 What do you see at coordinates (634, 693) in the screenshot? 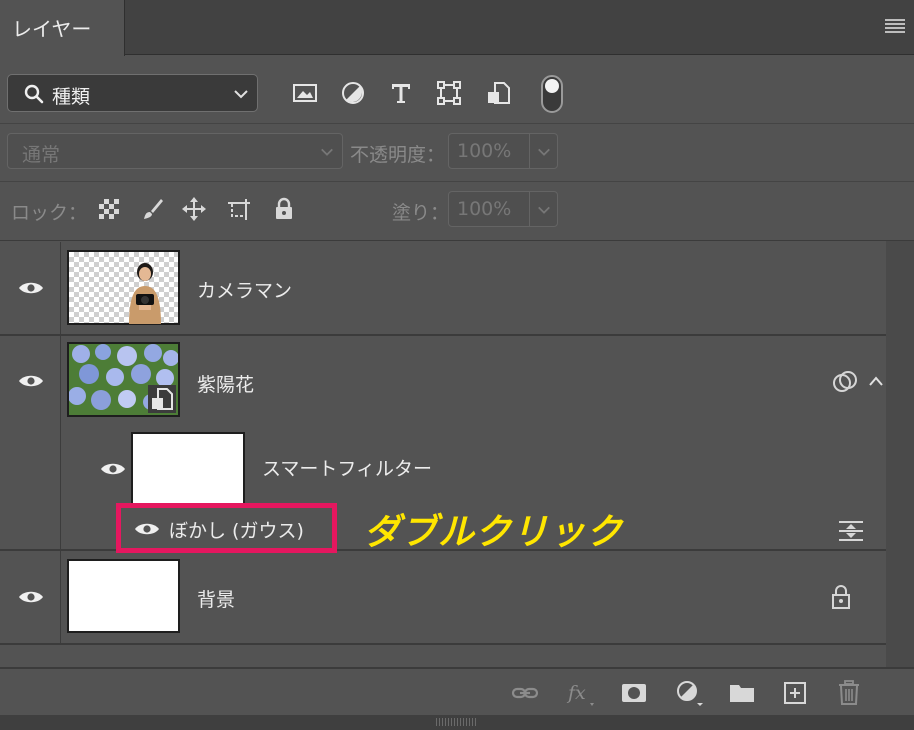
I see `layer-mask-icon` at bounding box center [634, 693].